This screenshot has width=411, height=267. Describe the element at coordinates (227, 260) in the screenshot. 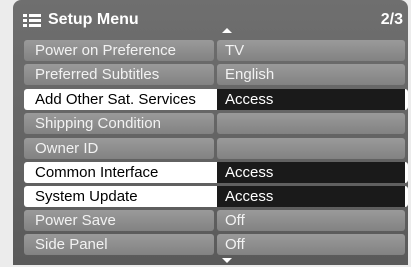

I see `arrow-down-icon` at that location.